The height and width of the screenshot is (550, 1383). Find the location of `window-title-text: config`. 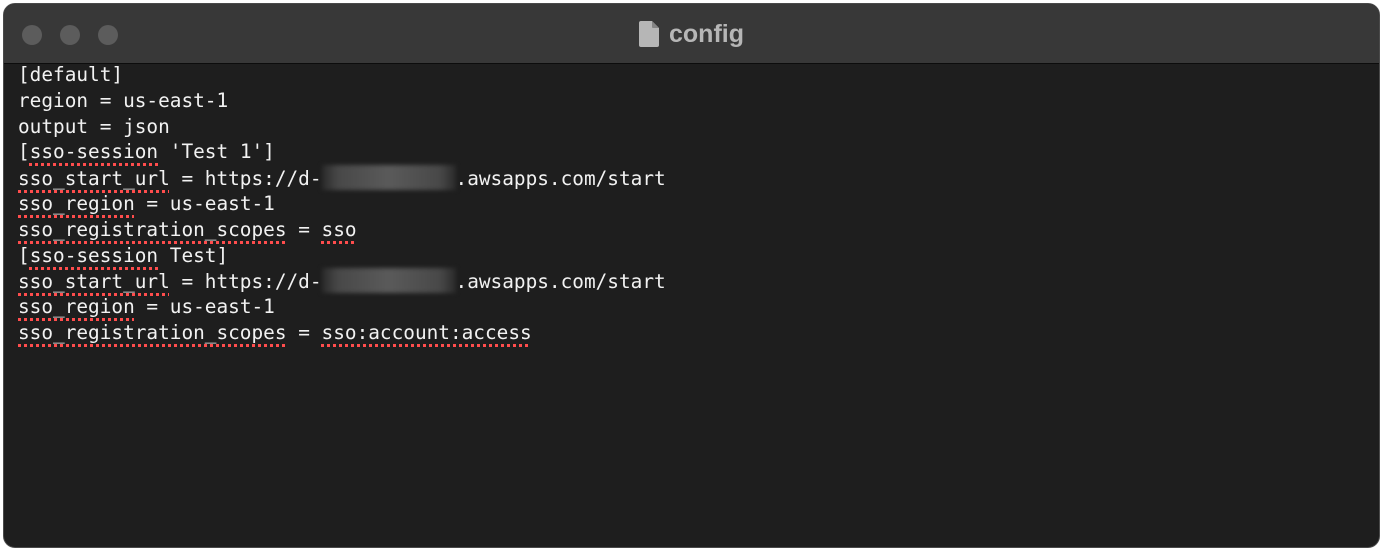

window-title-text: config is located at coordinates (706, 33).